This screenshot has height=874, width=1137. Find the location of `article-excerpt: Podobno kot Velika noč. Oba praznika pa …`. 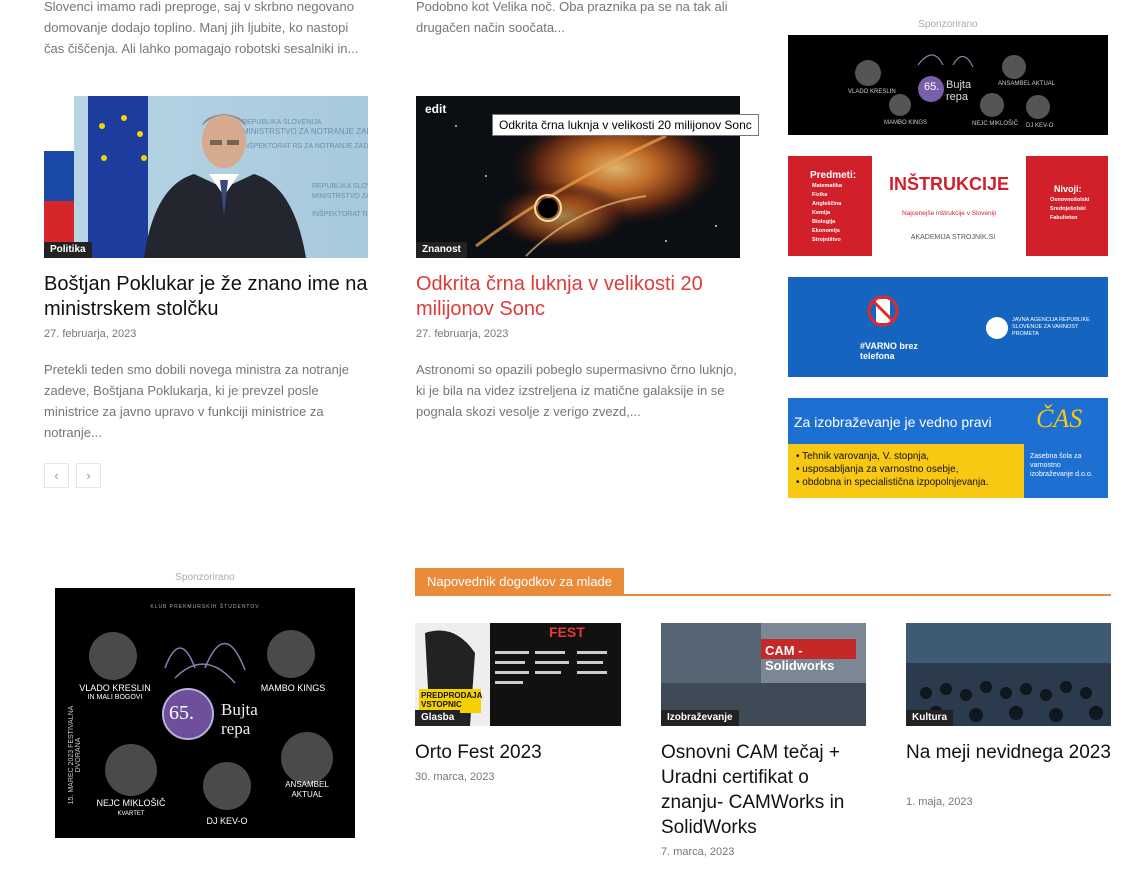

article-excerpt: Podobno kot Velika noč. Oba praznika pa … is located at coordinates (572, 17).